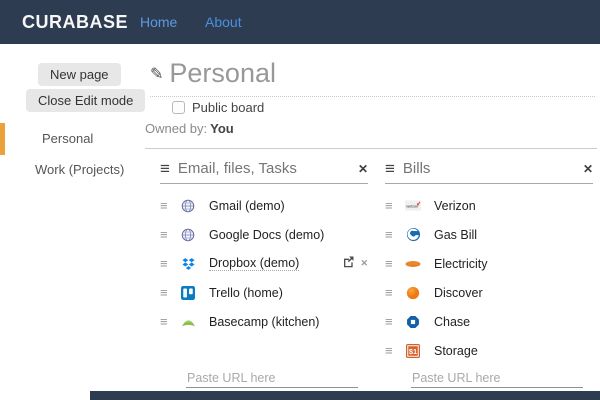 Image resolution: width=600 pixels, height=400 pixels. Describe the element at coordinates (188, 264) in the screenshot. I see `dropbox-icon` at that location.